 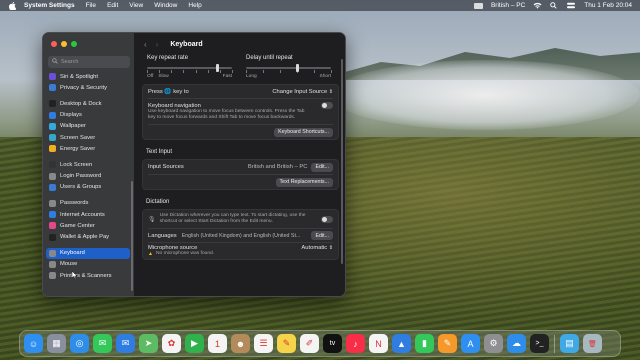 What do you see at coordinates (112, 5) in the screenshot?
I see `menu-edit: Edit` at bounding box center [112, 5].